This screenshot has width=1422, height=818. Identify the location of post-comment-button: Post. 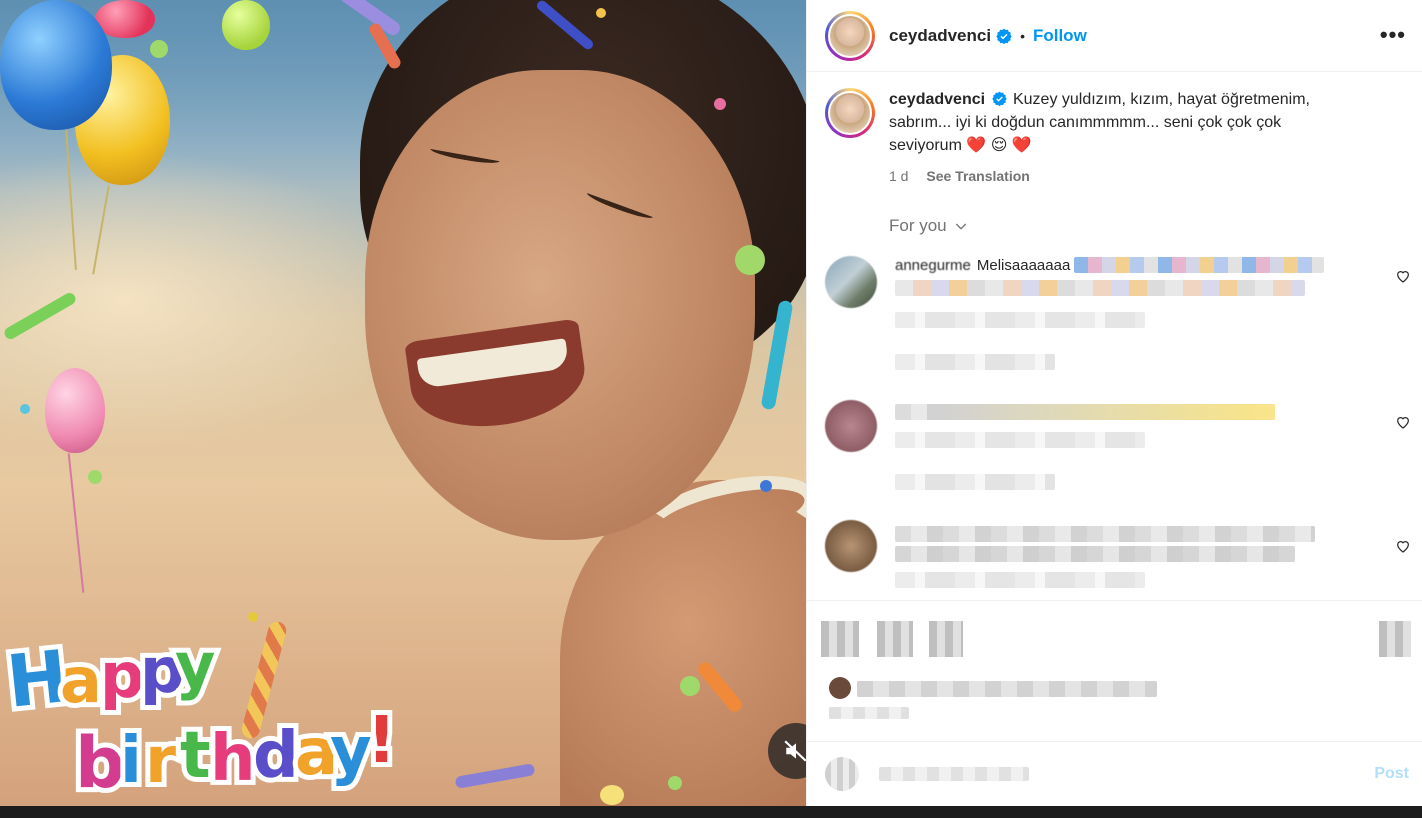
(1391, 774).